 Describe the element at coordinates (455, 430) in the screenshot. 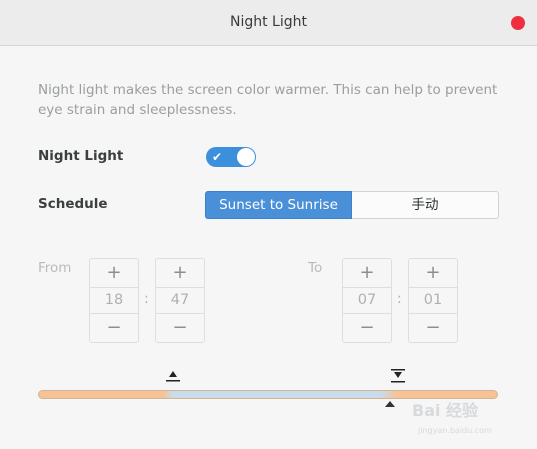

I see `watermark-url: jingyan.baidu.com` at that location.